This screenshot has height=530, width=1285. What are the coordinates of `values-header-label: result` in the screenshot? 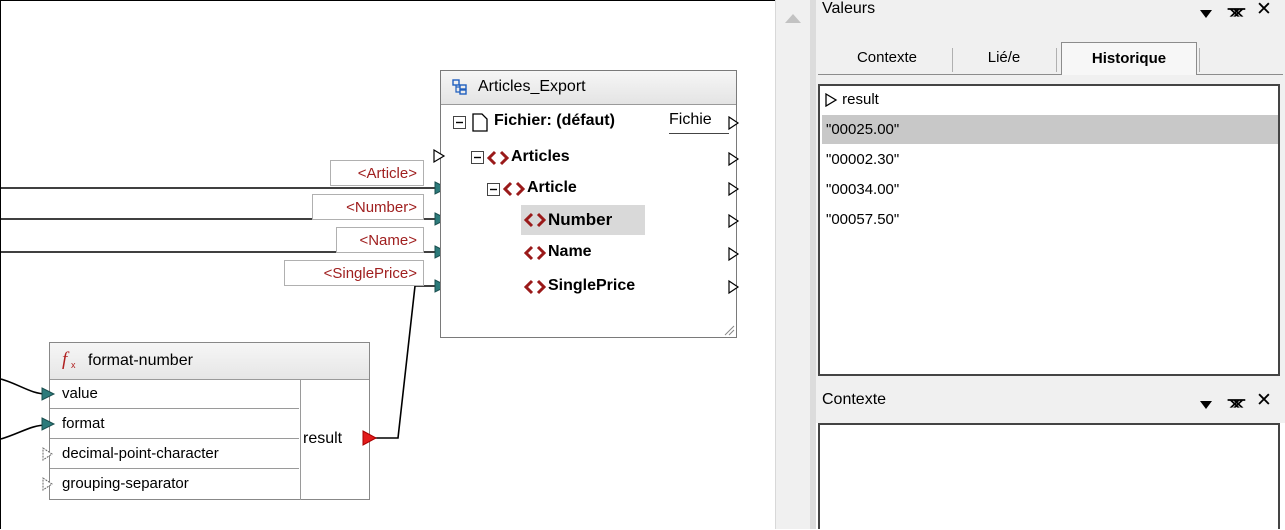 It's located at (860, 99).